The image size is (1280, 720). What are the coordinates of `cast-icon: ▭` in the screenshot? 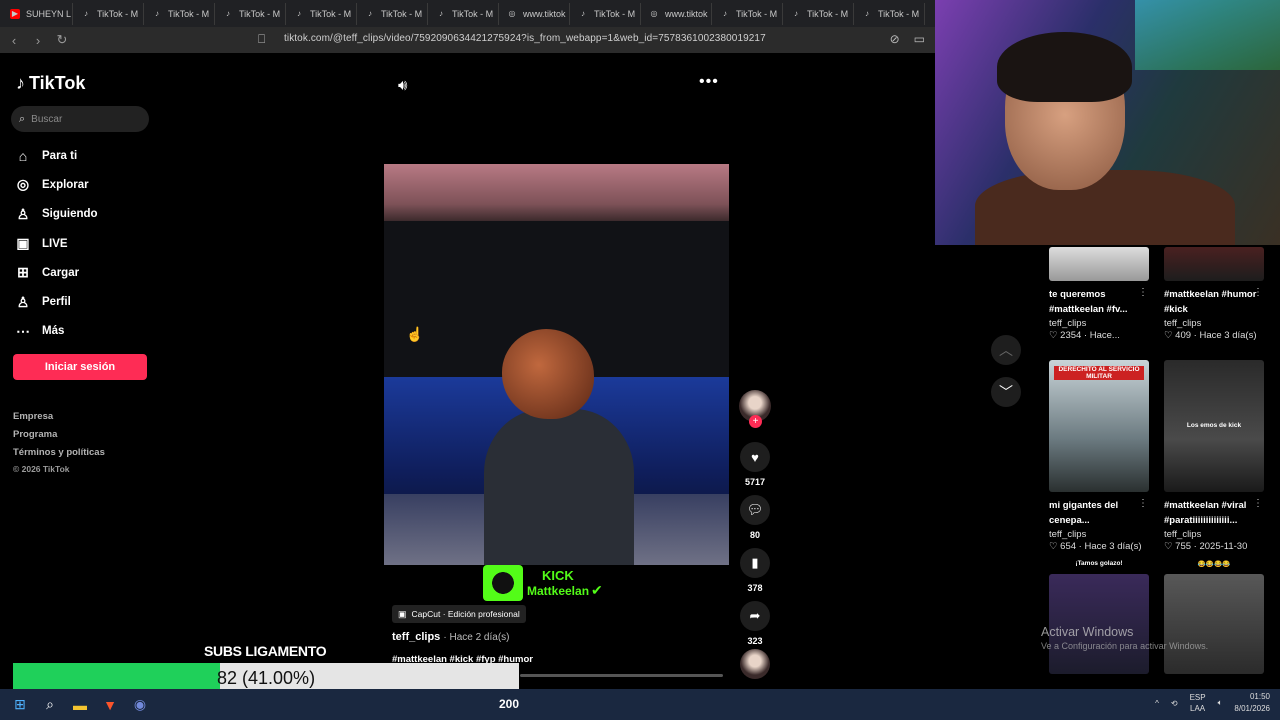 It's located at (919, 39).